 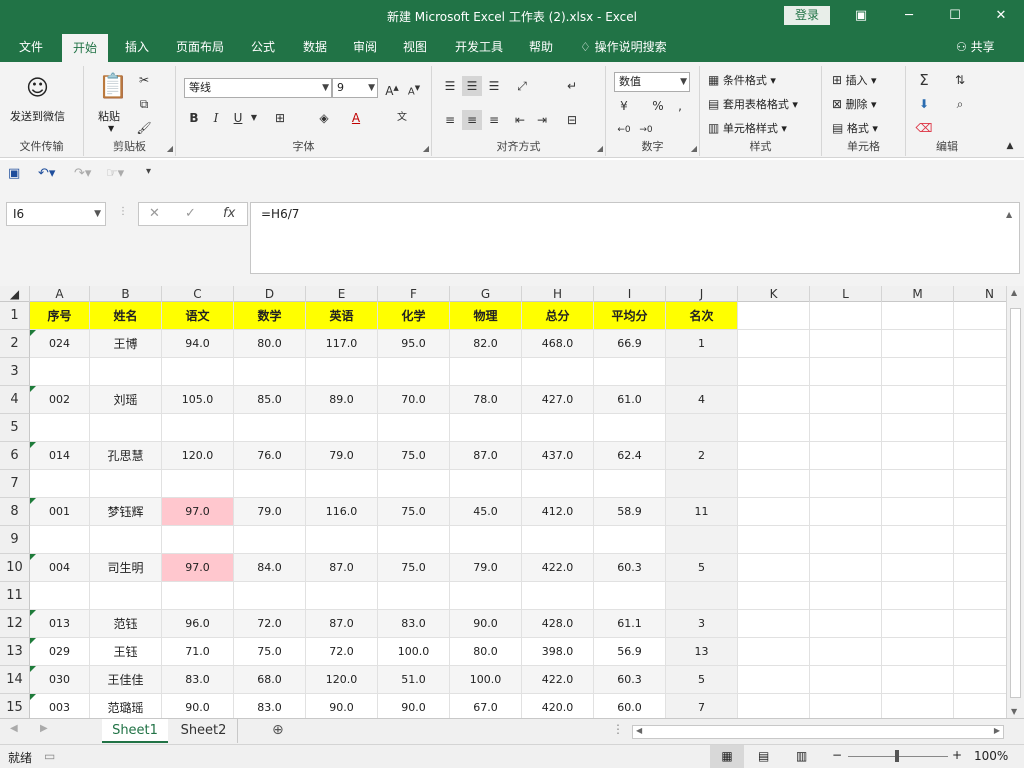 What do you see at coordinates (342, 456) in the screenshot?
I see `table-cell: 79.0` at bounding box center [342, 456].